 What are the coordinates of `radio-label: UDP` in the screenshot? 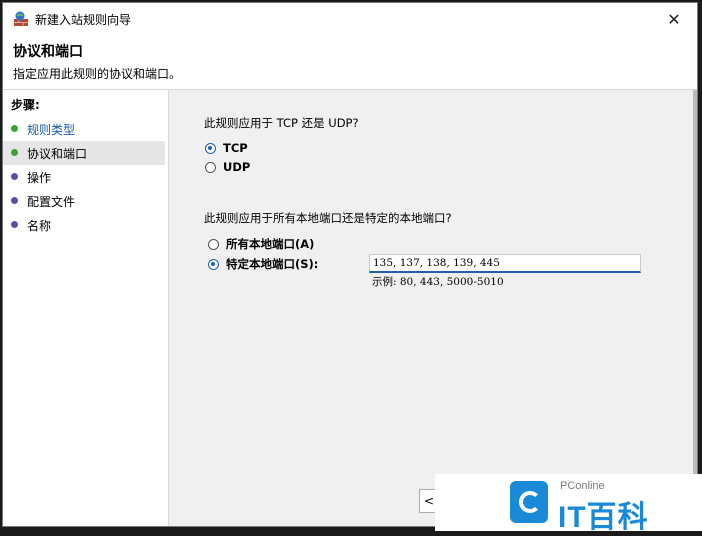 It's located at (237, 167).